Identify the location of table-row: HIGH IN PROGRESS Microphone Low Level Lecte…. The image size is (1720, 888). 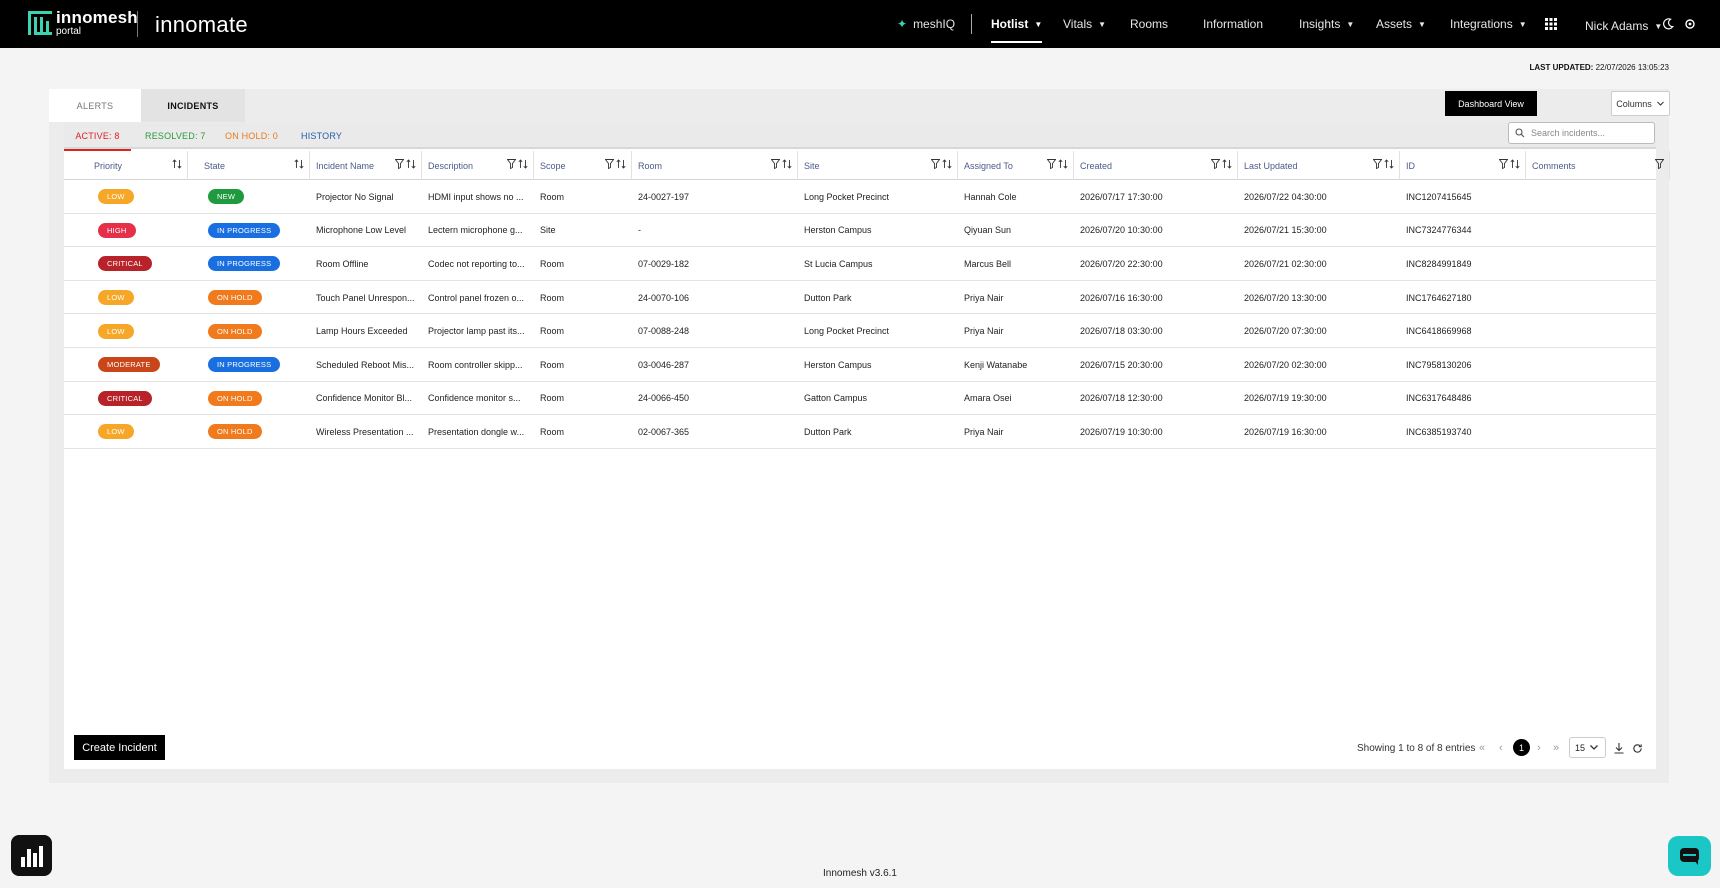
(860, 231).